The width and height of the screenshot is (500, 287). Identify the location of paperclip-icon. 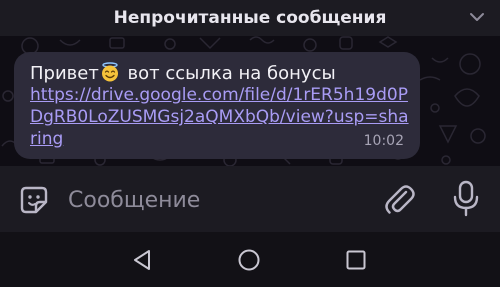
(400, 200).